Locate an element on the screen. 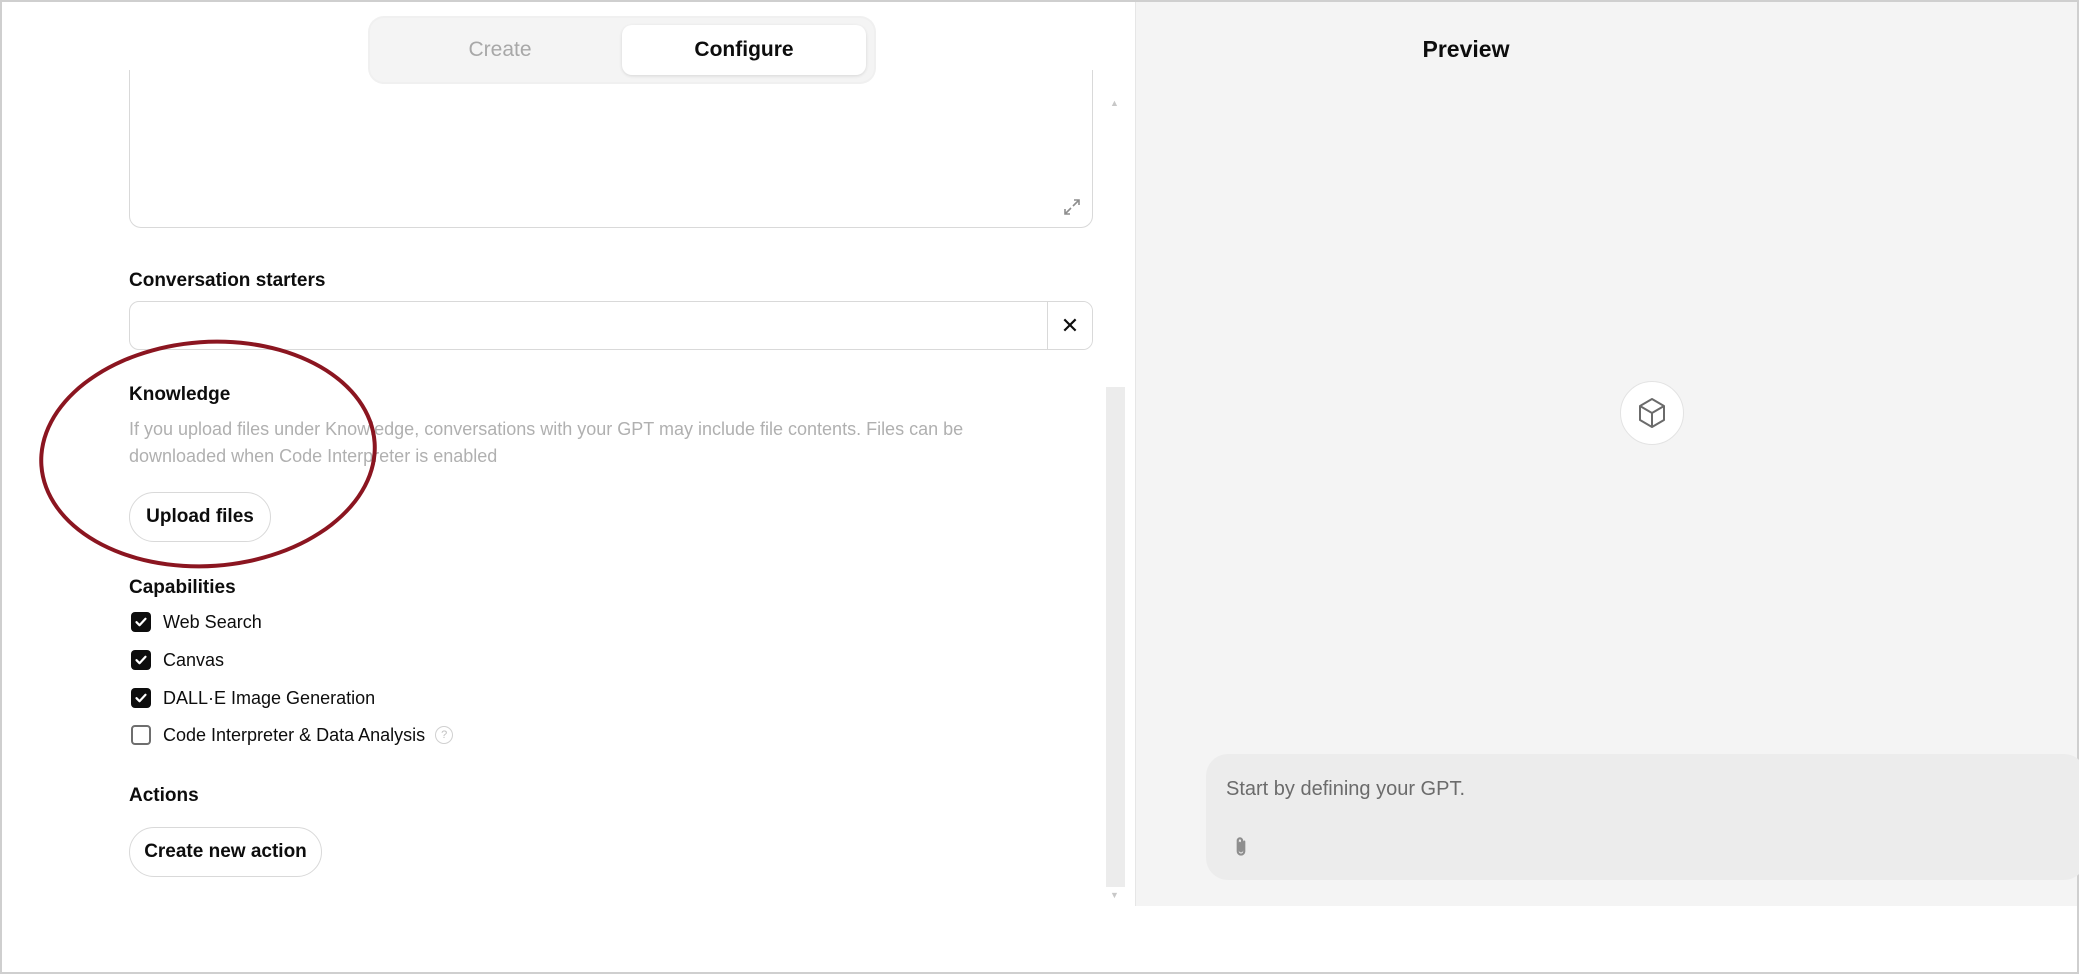 Image resolution: width=2079 pixels, height=974 pixels. tab-configure: Configure is located at coordinates (744, 50).